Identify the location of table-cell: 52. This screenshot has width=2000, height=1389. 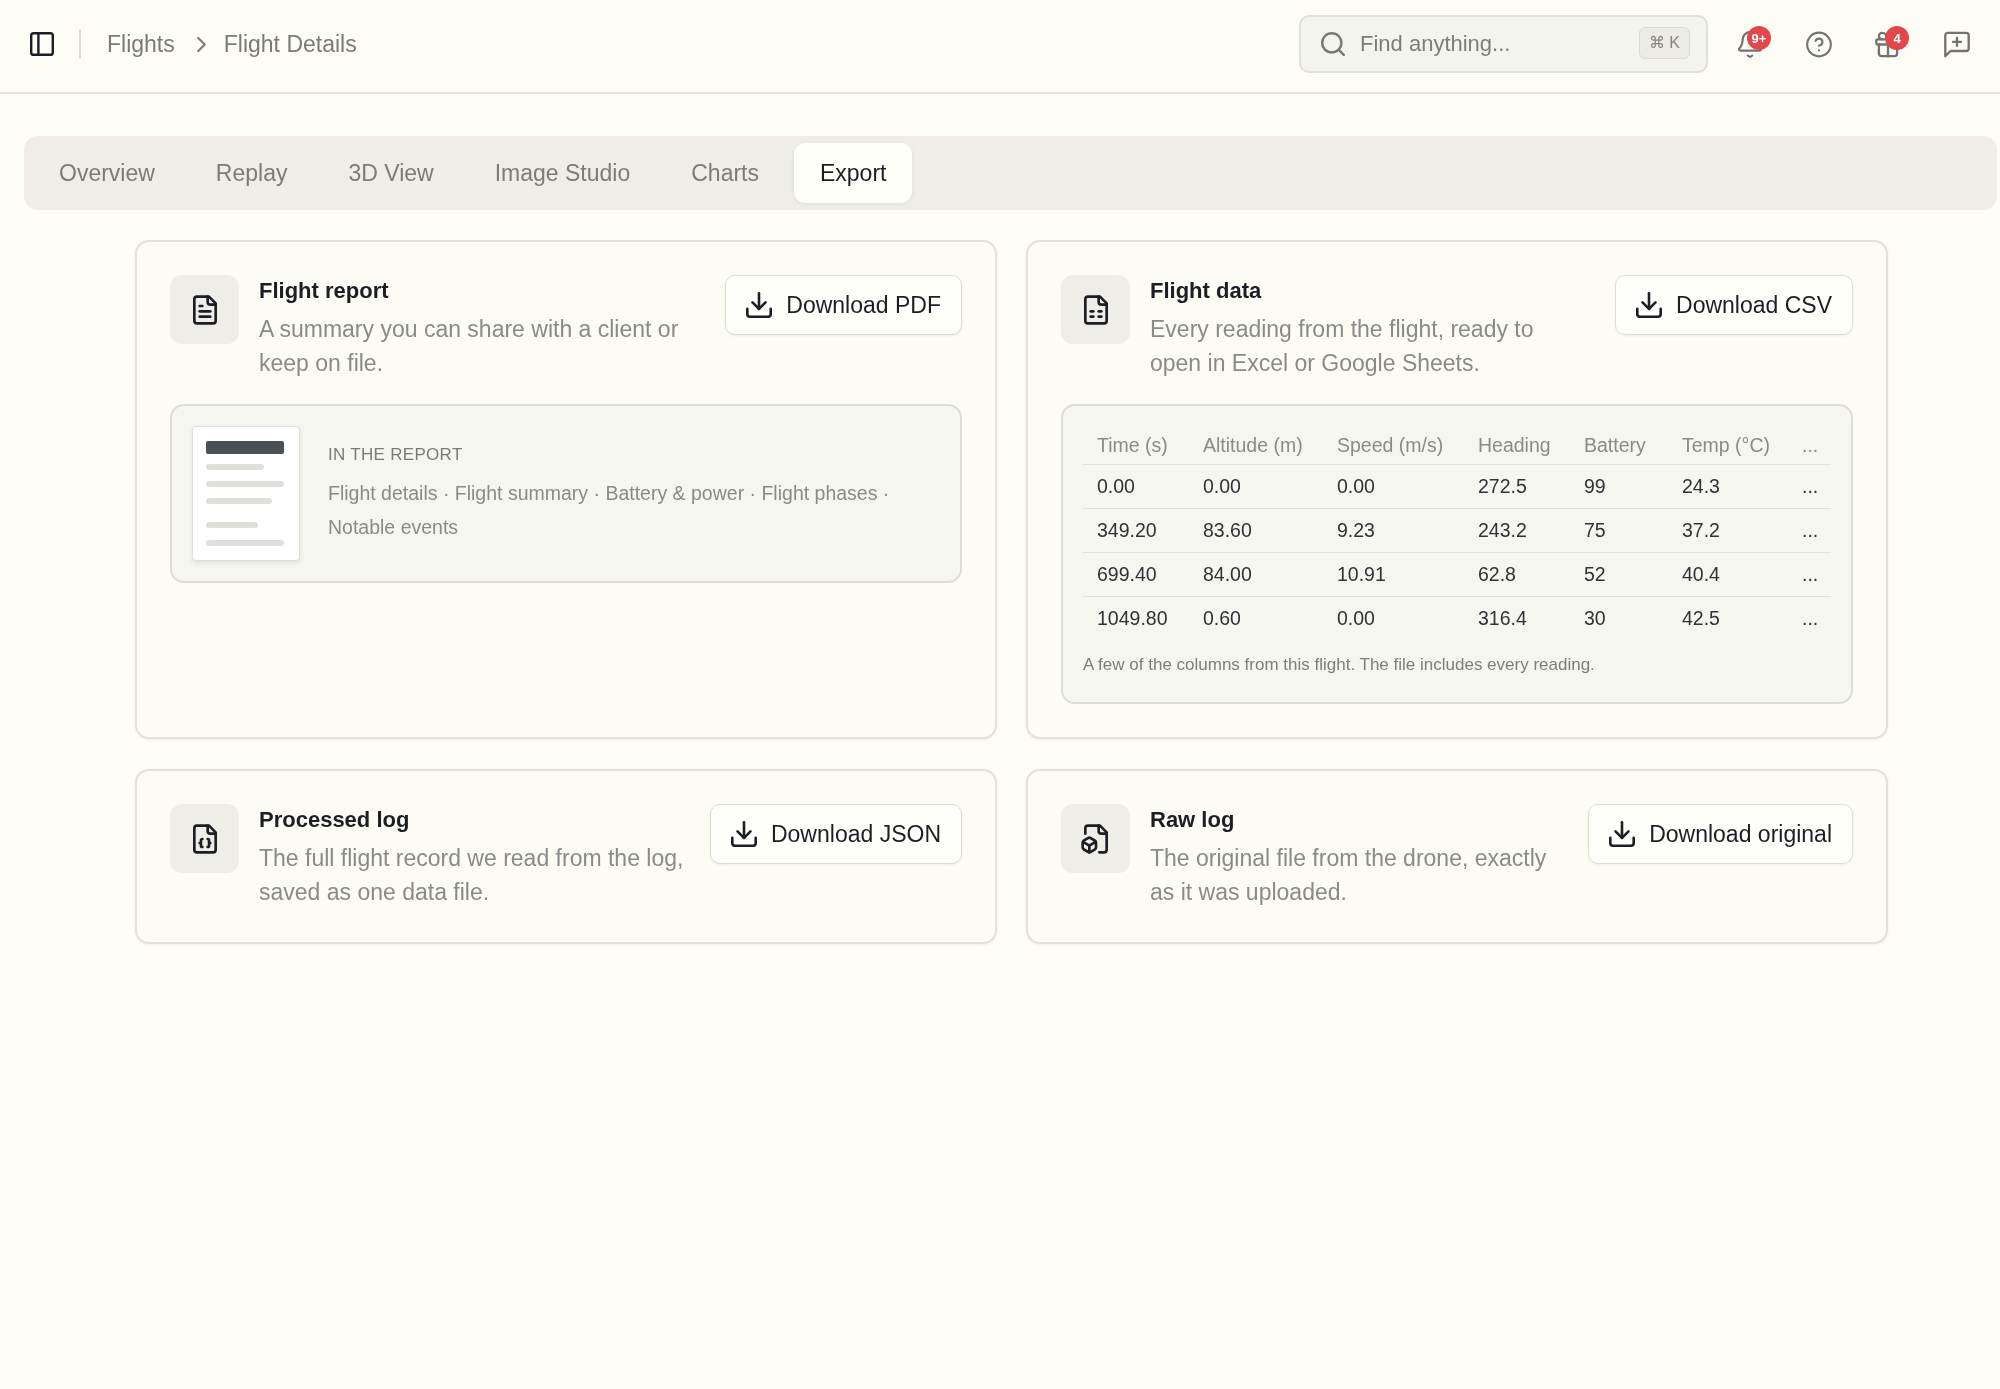
(1619, 574).